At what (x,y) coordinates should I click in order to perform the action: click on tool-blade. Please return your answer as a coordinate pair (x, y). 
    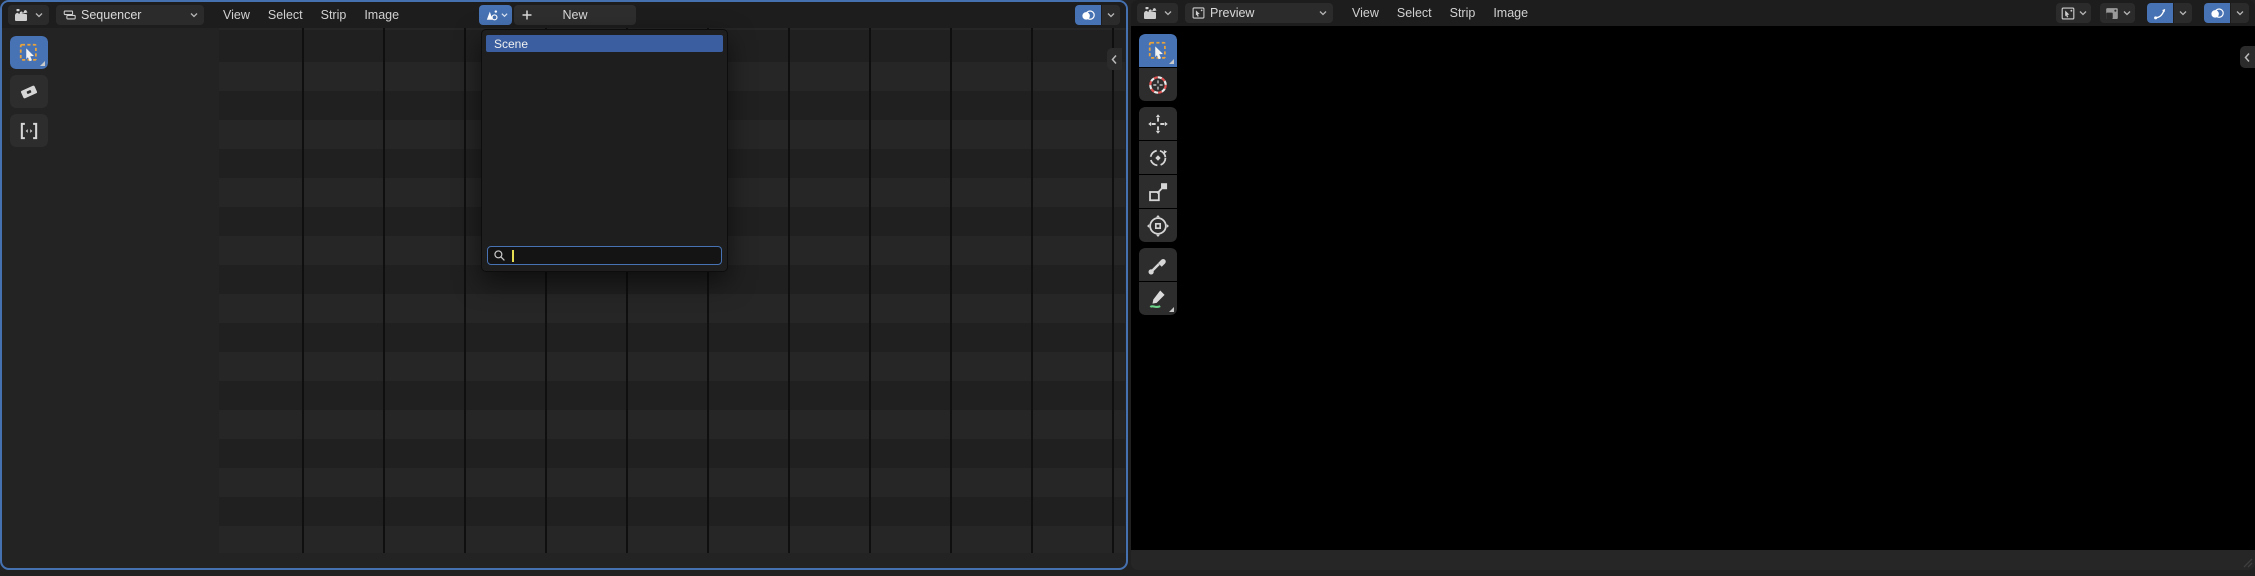
    Looking at the image, I should click on (29, 91).